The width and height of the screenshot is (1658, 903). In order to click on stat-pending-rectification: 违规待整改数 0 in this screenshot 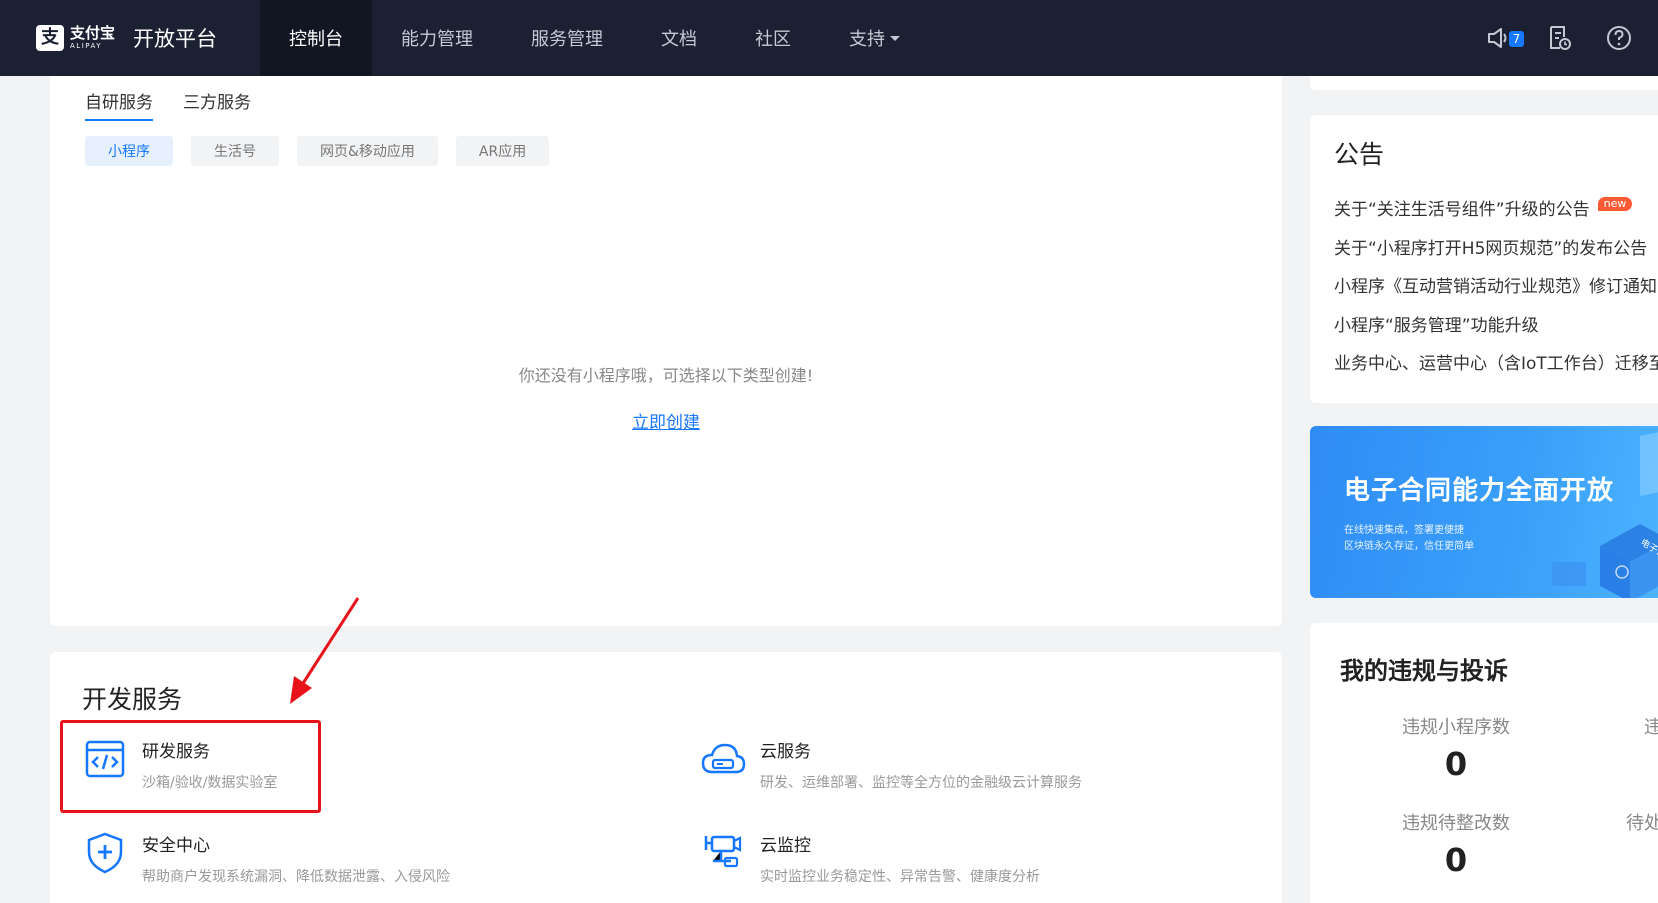, I will do `click(1456, 844)`.